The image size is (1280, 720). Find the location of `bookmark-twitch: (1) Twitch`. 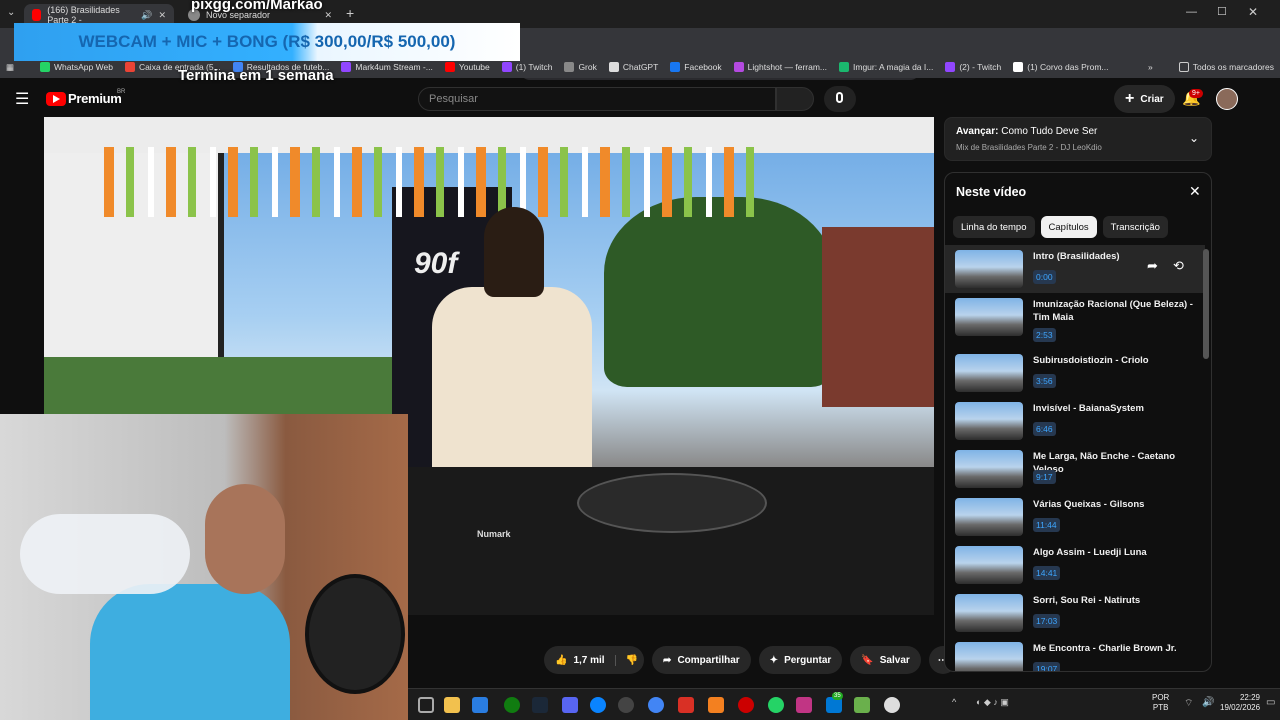

bookmark-twitch: (1) Twitch is located at coordinates (527, 67).